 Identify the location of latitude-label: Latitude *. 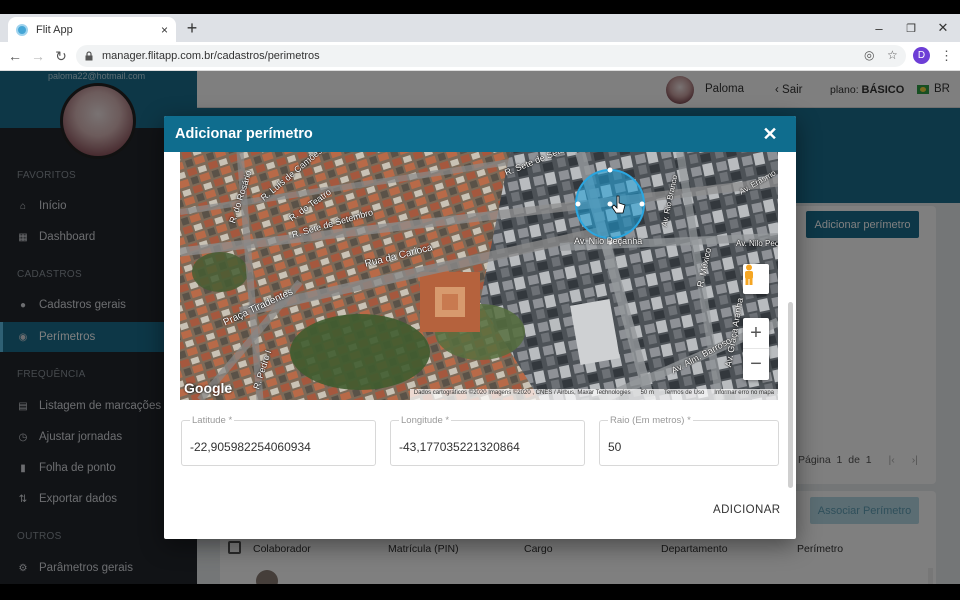
(212, 420).